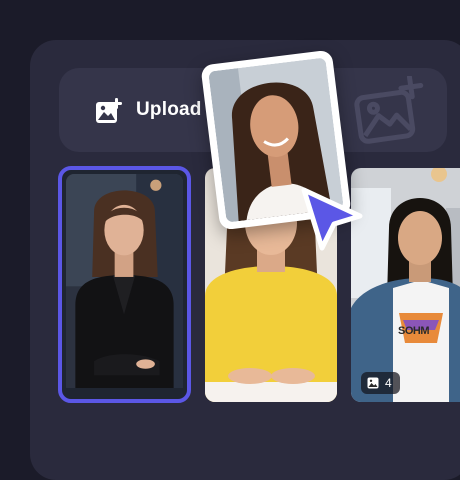  What do you see at coordinates (332, 219) in the screenshot?
I see `cursor-pointer-icon` at bounding box center [332, 219].